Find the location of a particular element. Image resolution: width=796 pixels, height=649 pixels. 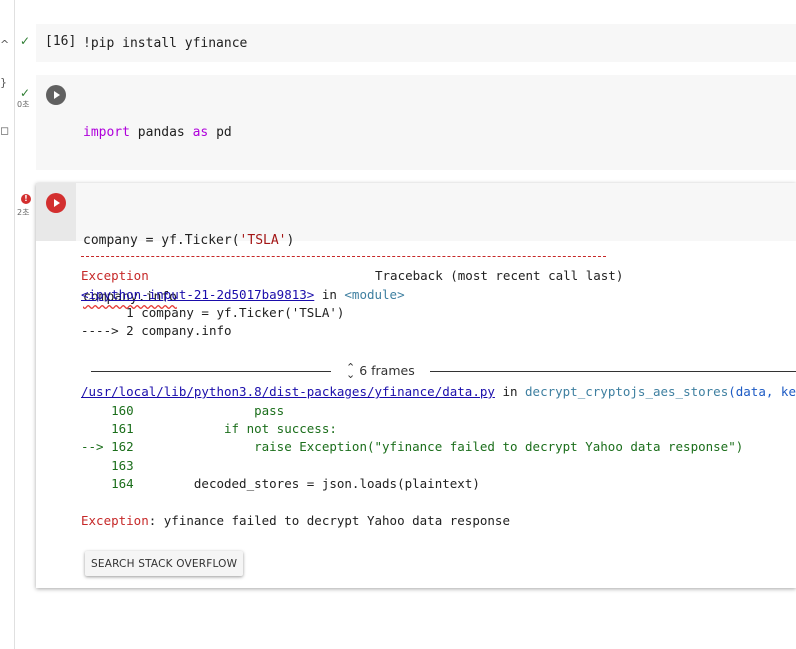

frames-count: 6 frames is located at coordinates (387, 370).